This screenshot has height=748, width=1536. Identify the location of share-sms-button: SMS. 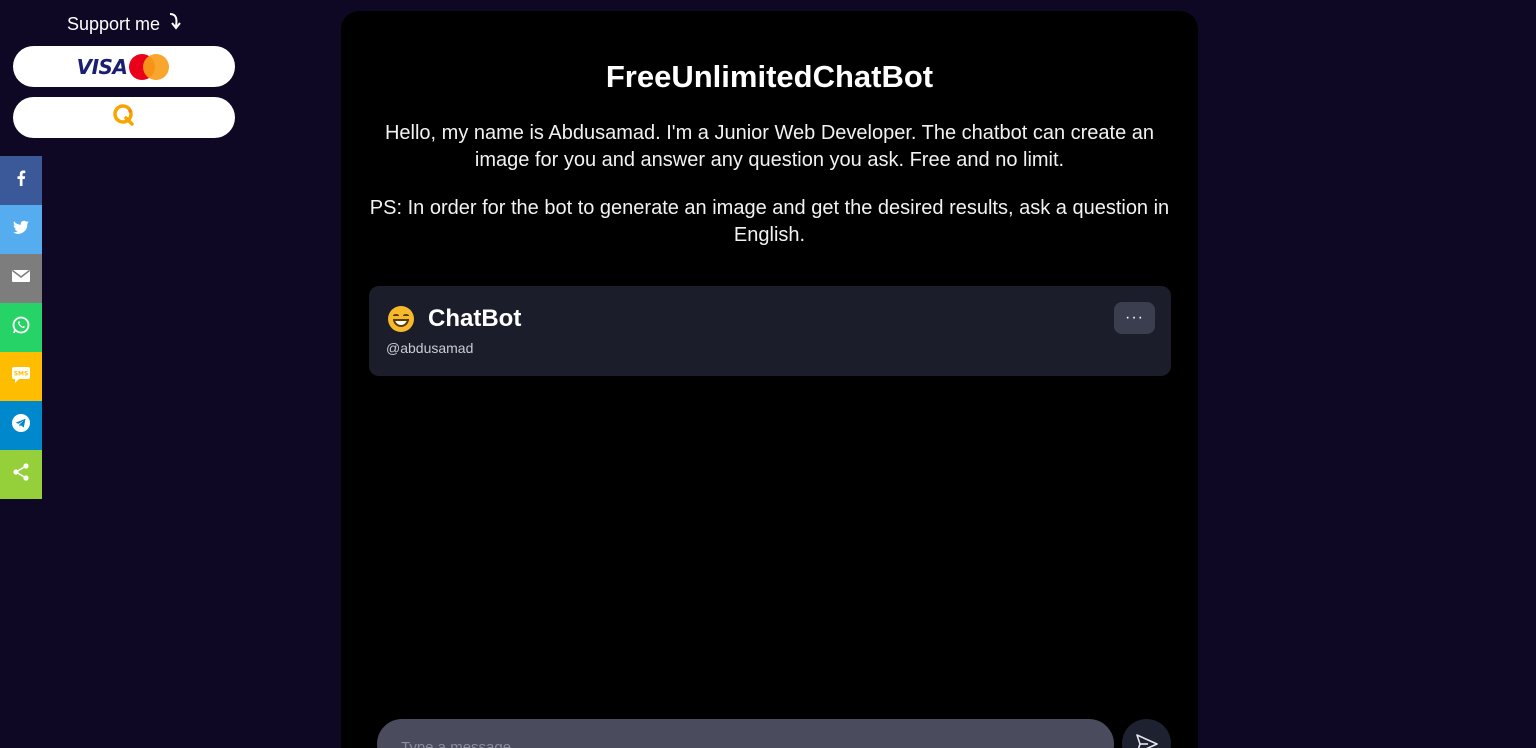
(21, 376).